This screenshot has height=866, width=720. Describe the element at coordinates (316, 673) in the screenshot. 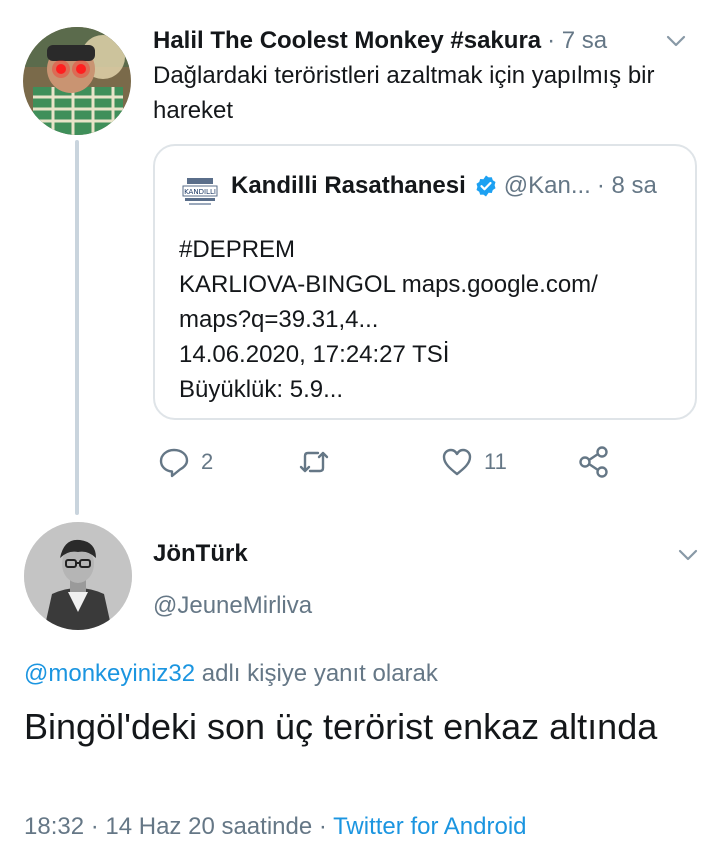

I see `reply-to-suffix: adlı kişiye yanıt olarak` at that location.